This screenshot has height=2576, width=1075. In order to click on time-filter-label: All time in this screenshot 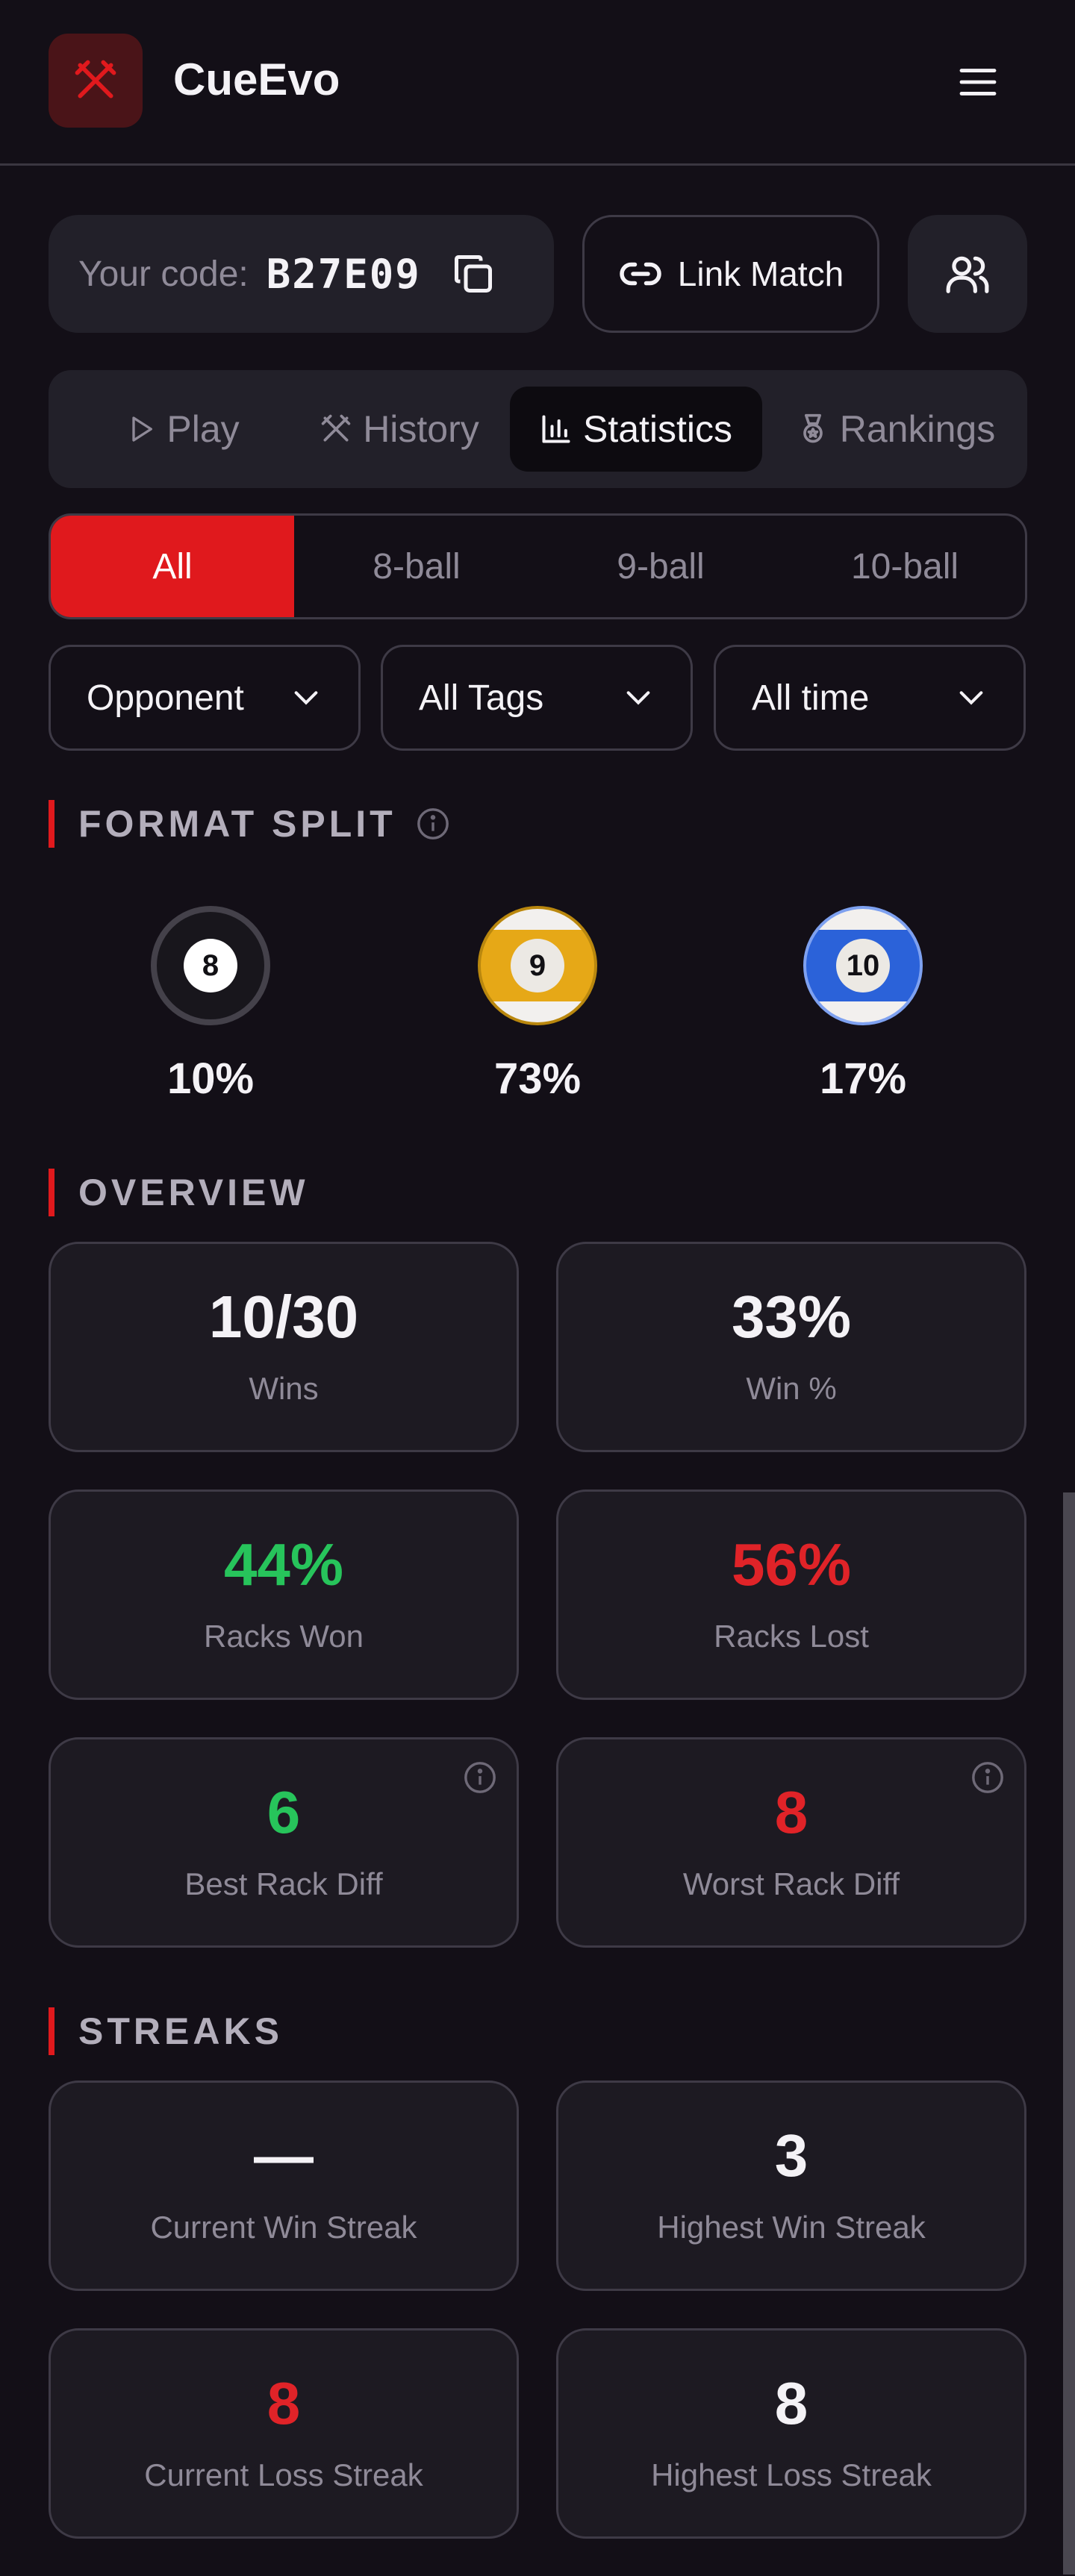, I will do `click(811, 698)`.